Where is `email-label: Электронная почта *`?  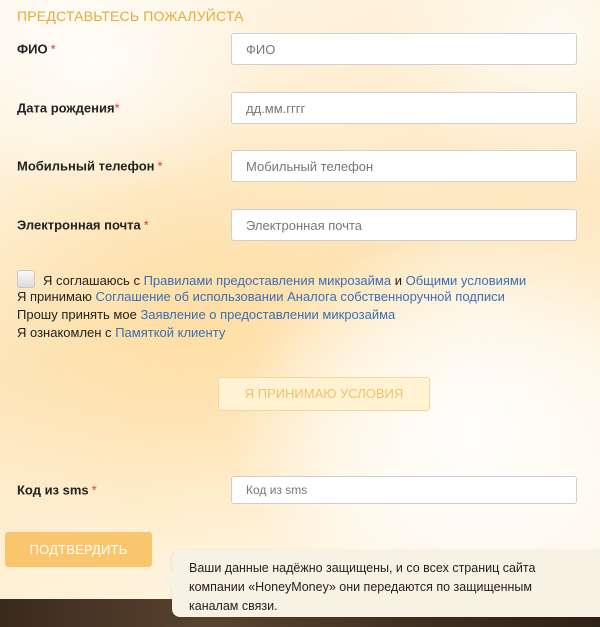
email-label: Электронная почта * is located at coordinates (83, 225).